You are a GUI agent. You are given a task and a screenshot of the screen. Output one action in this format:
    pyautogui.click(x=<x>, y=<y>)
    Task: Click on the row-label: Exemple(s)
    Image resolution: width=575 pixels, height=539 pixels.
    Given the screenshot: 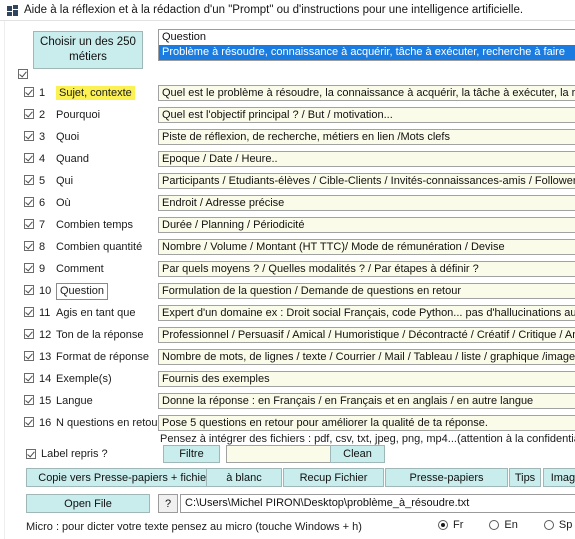 What is the action you would take?
    pyautogui.click(x=84, y=379)
    